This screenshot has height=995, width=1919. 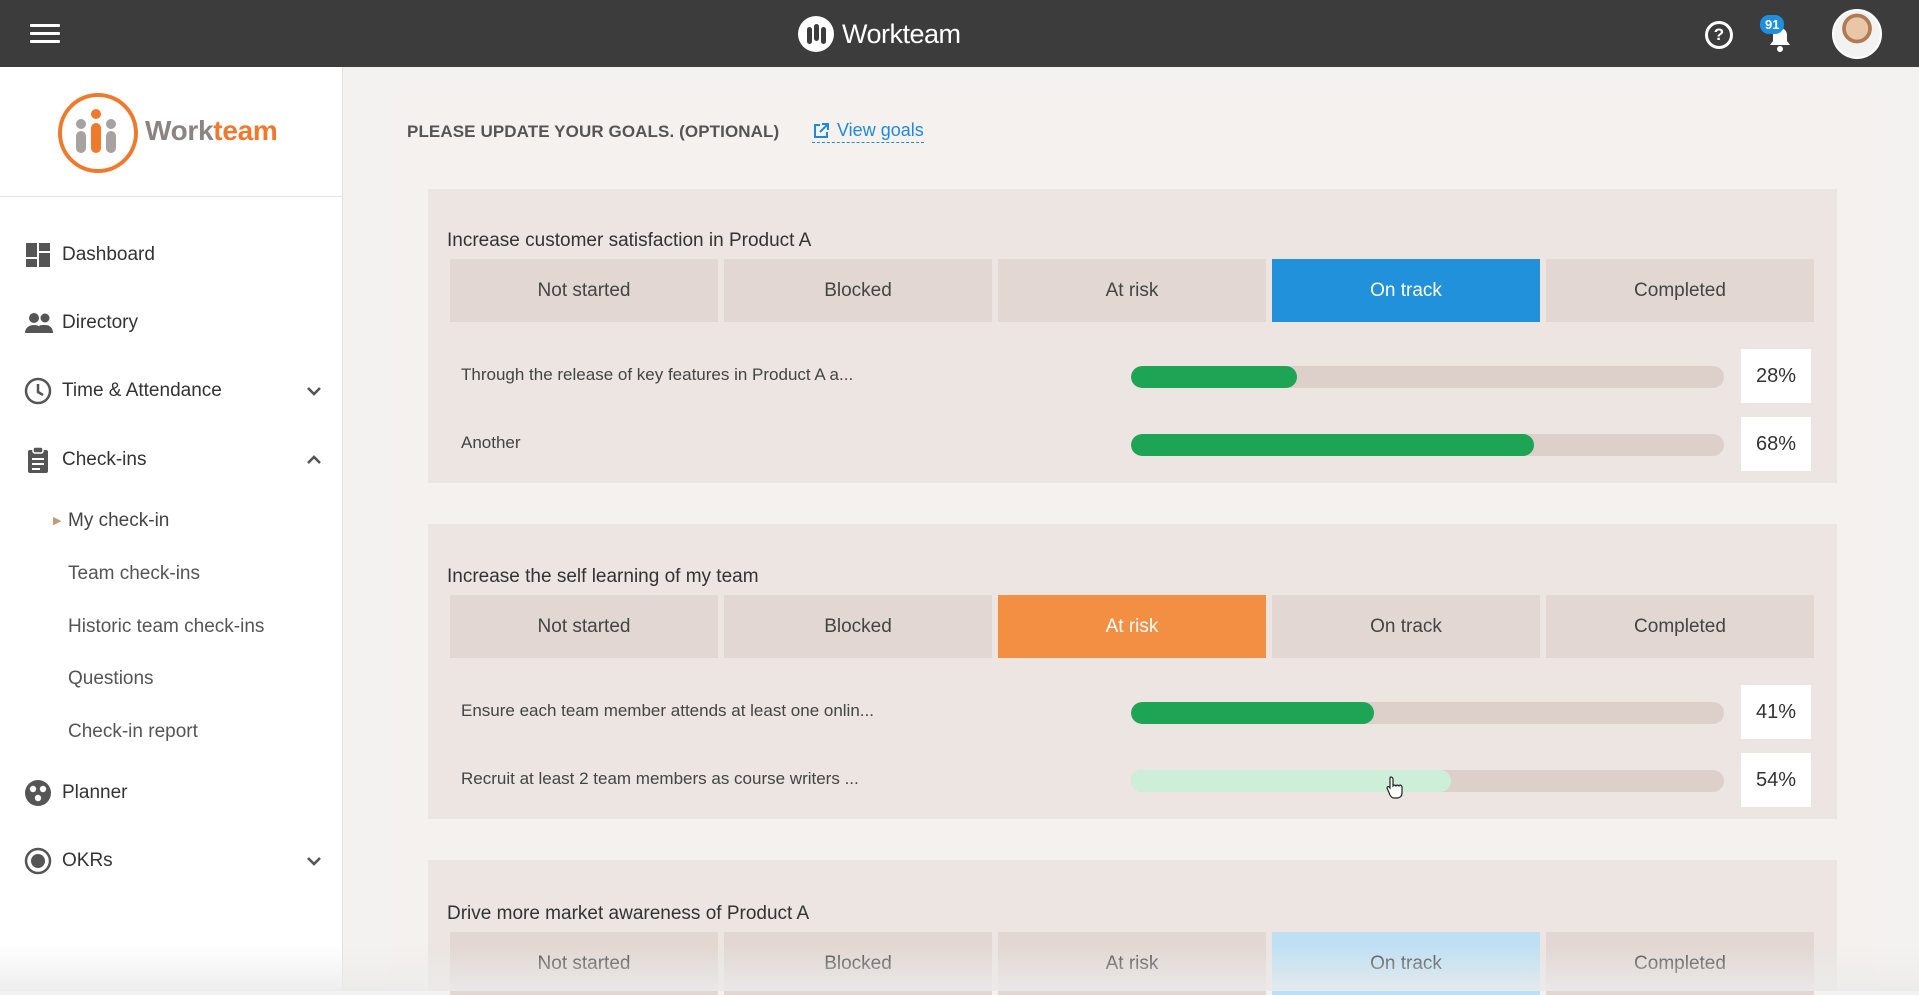 What do you see at coordinates (111, 521) in the screenshot?
I see `sidebar-subitem-my-check-in: My check-in` at bounding box center [111, 521].